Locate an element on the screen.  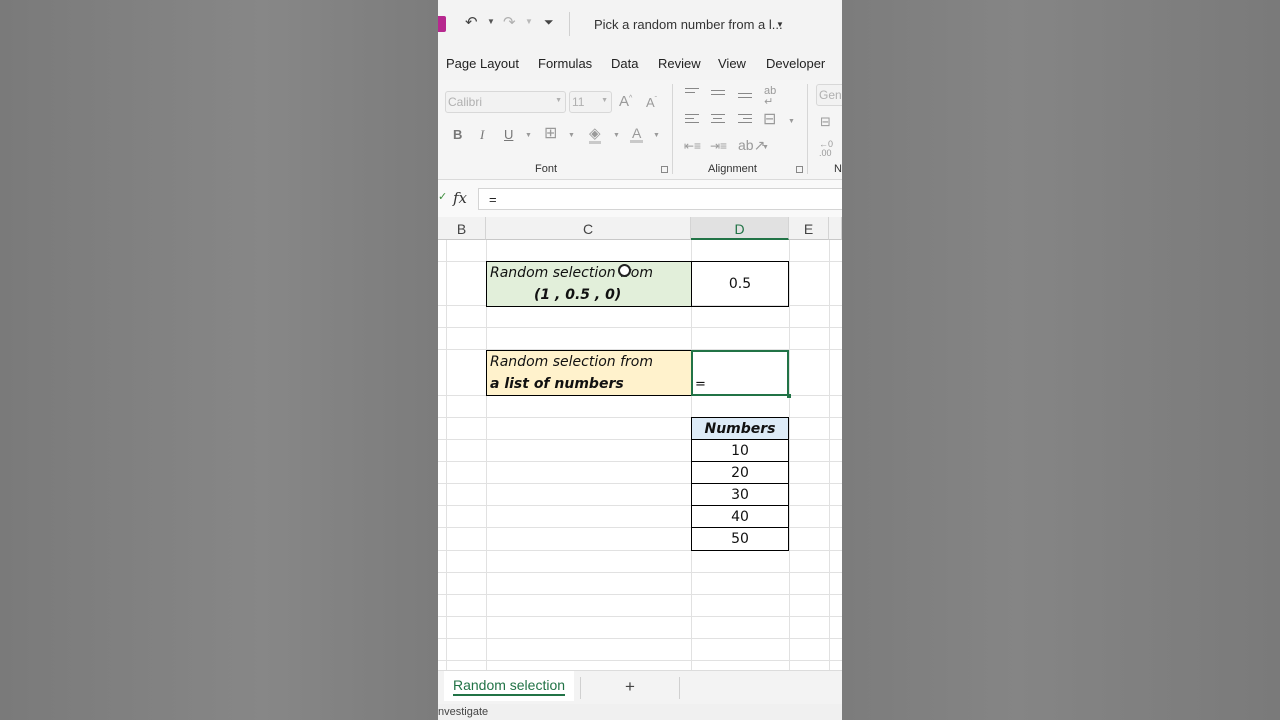
increase-font-size-icon: A^ is located at coordinates (625, 101).